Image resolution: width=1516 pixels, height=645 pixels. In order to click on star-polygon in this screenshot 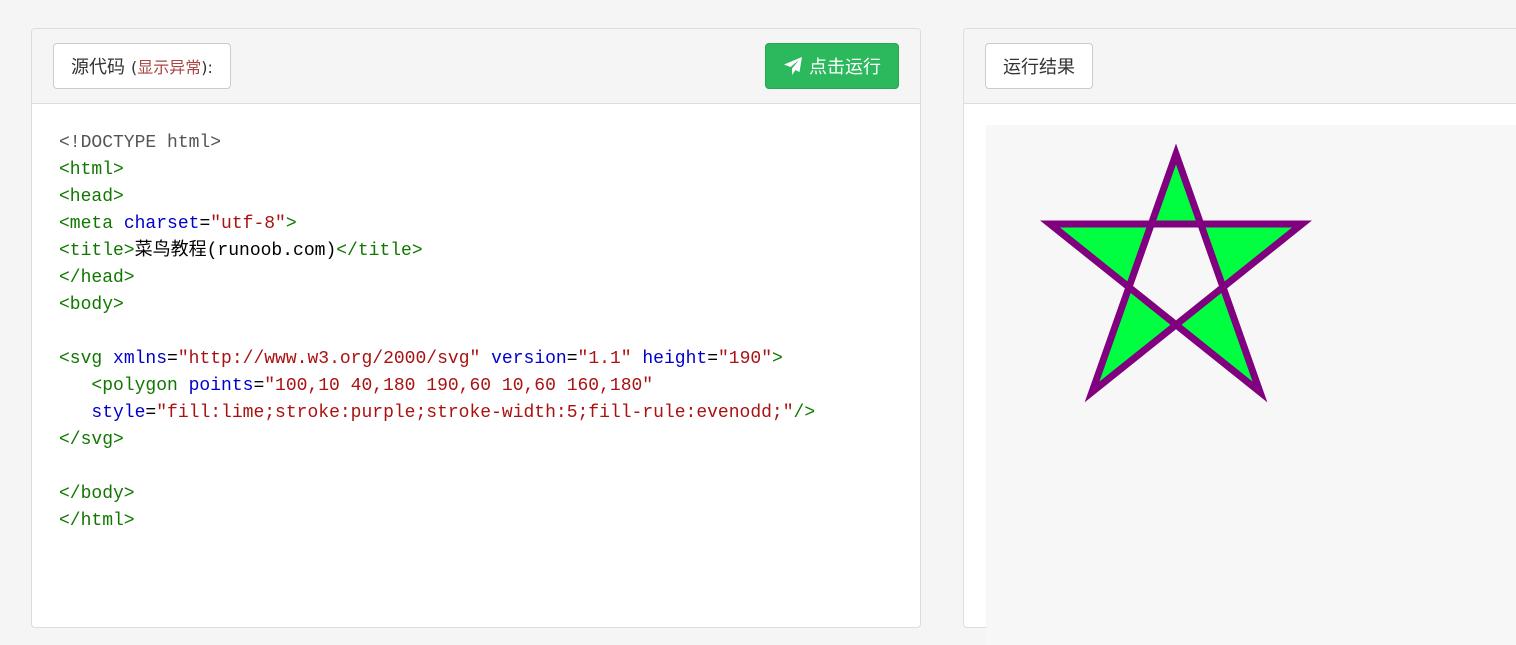, I will do `click(1176, 273)`.